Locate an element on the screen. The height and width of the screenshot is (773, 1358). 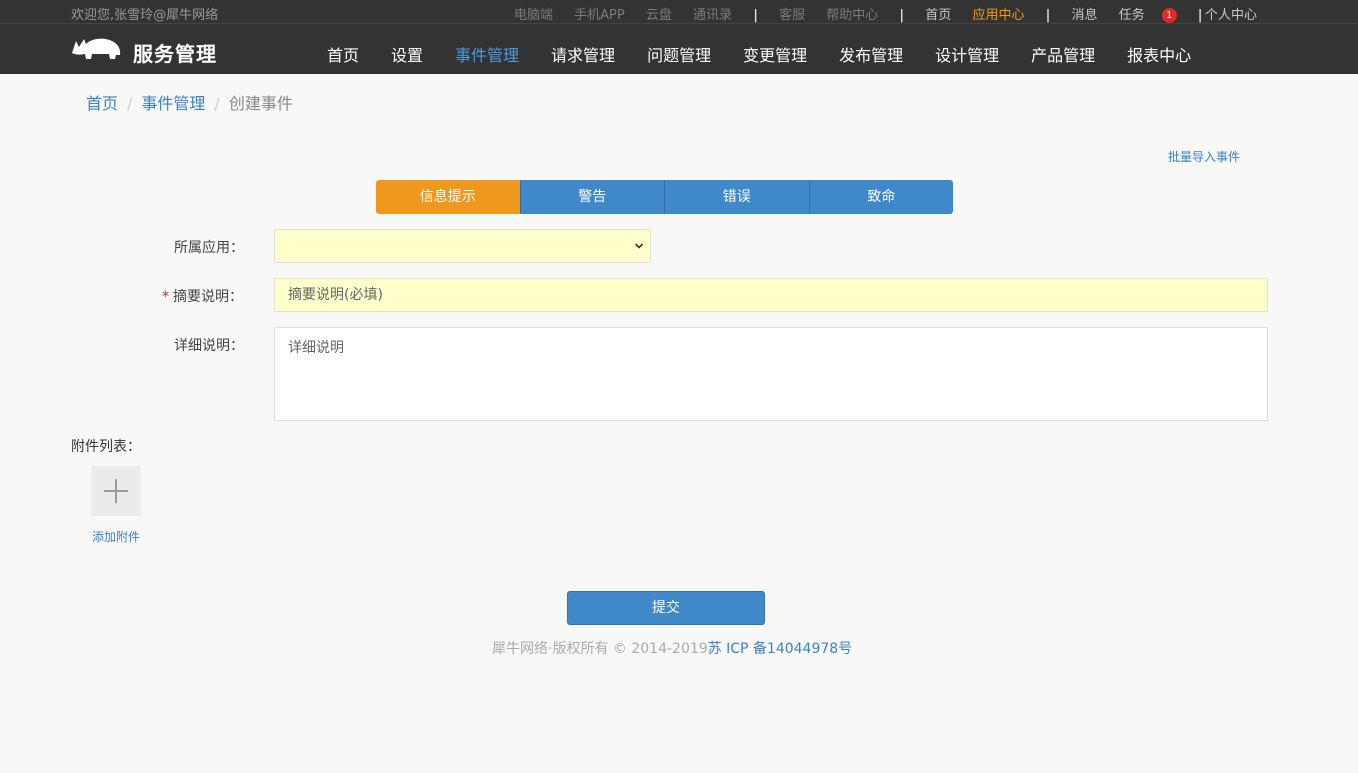
breadcrumb: 首页 / 事件管理 / 创建事件 is located at coordinates (189, 102).